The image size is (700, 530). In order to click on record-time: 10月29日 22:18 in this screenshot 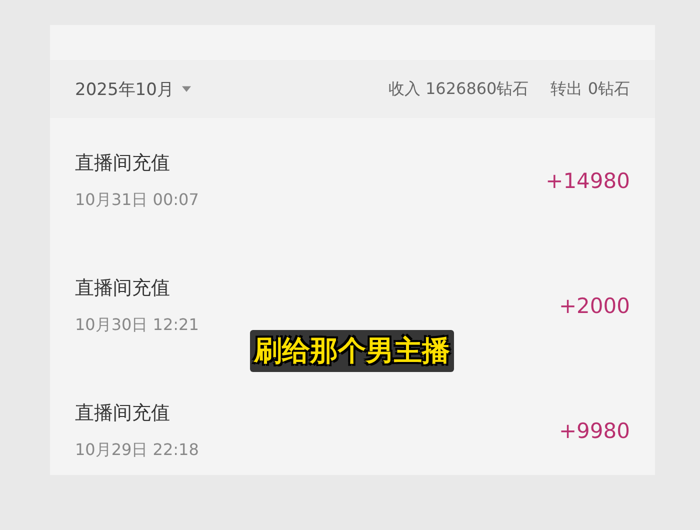, I will do `click(137, 450)`.